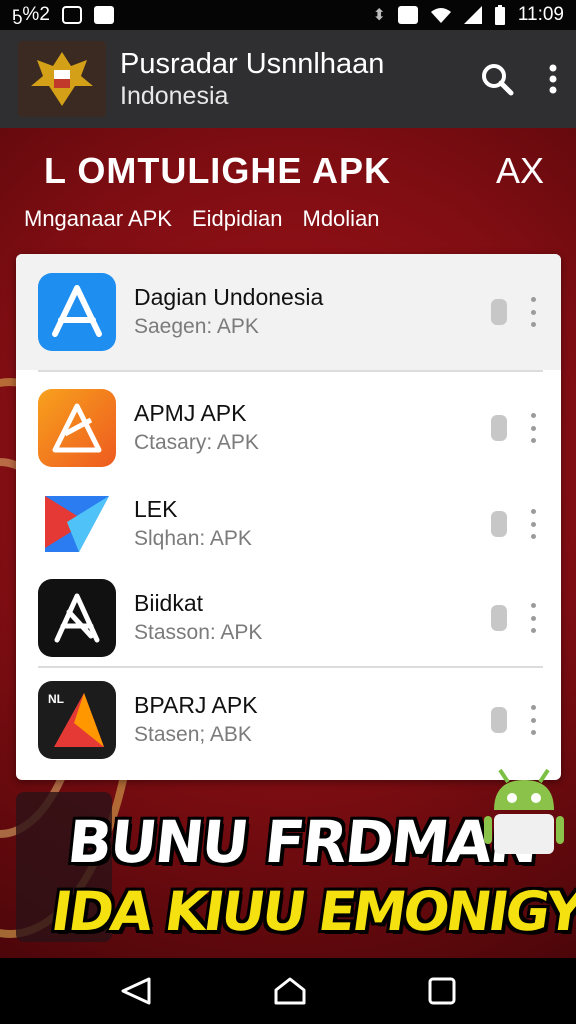  I want to click on navigation-bar, so click(288, 991).